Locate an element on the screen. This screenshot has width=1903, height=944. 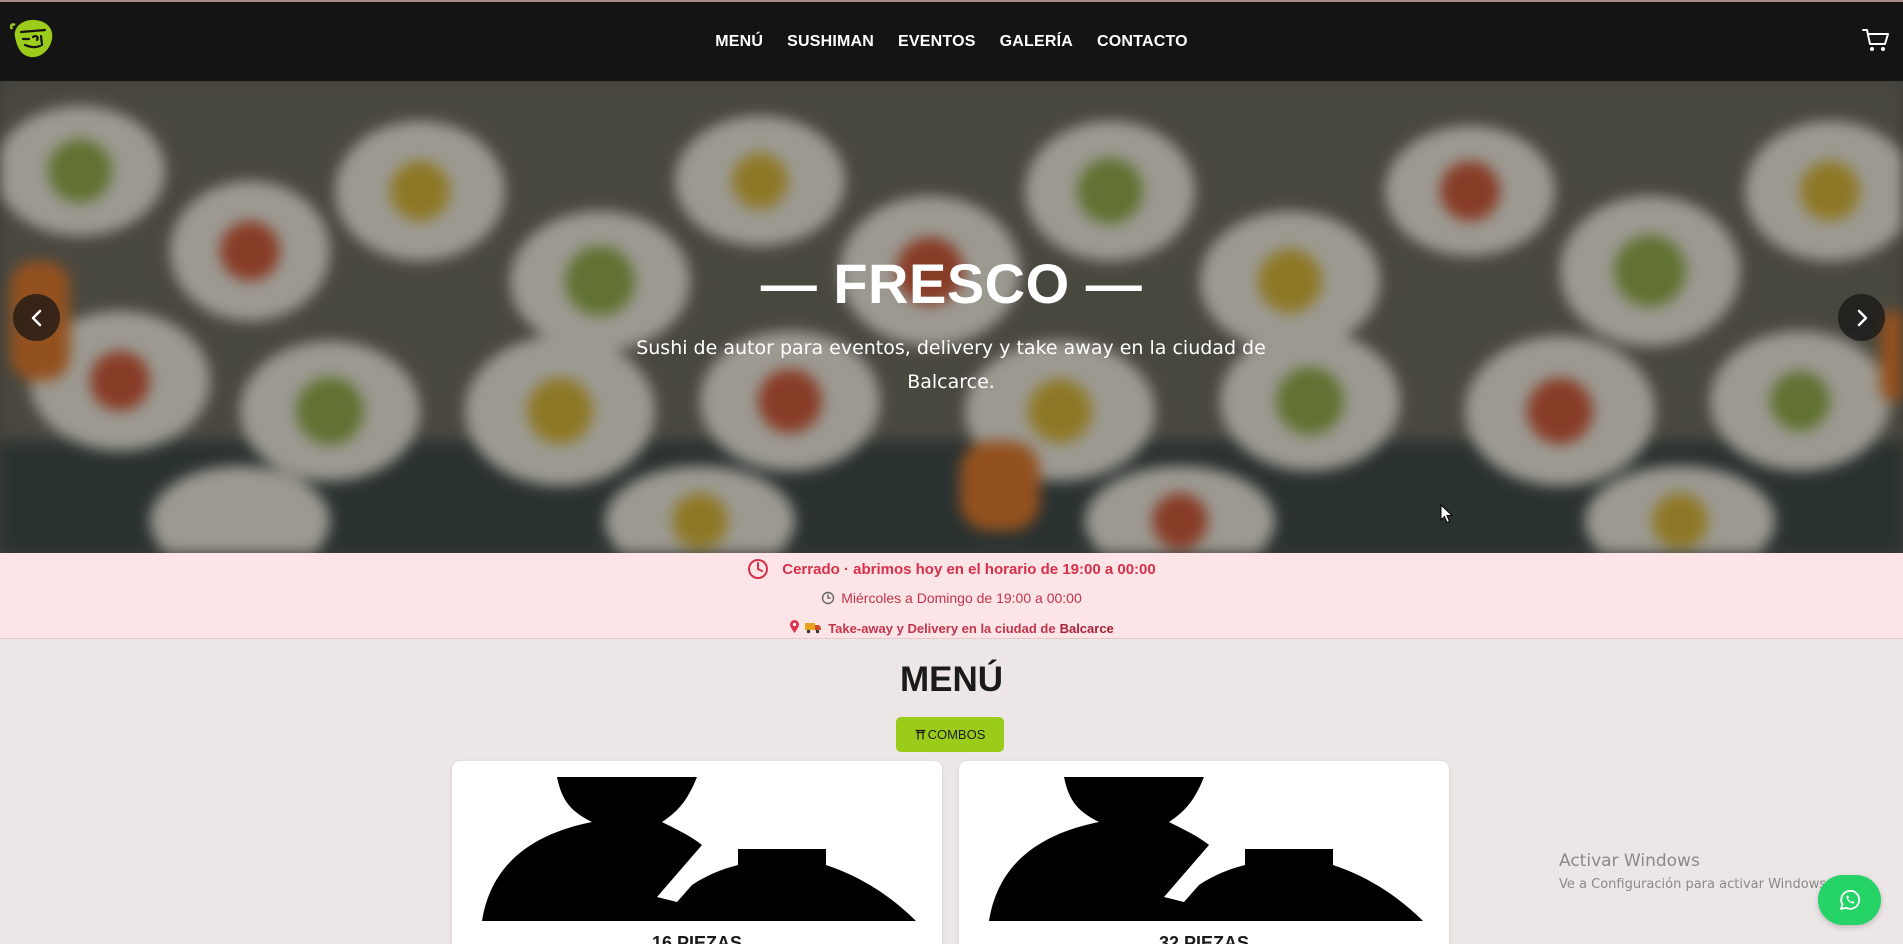
map-pin-icon is located at coordinates (794, 628).